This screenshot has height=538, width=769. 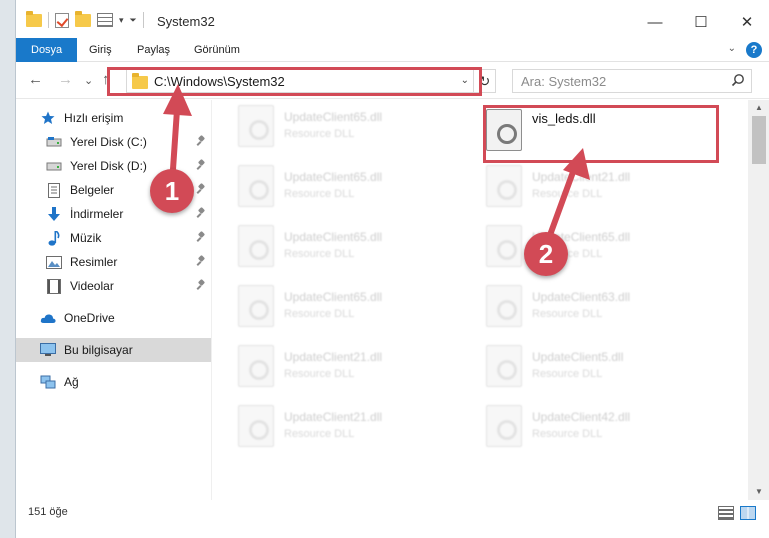 I want to click on file-item: UpdateClient5.dll Resource DLL, so click(x=602, y=368).